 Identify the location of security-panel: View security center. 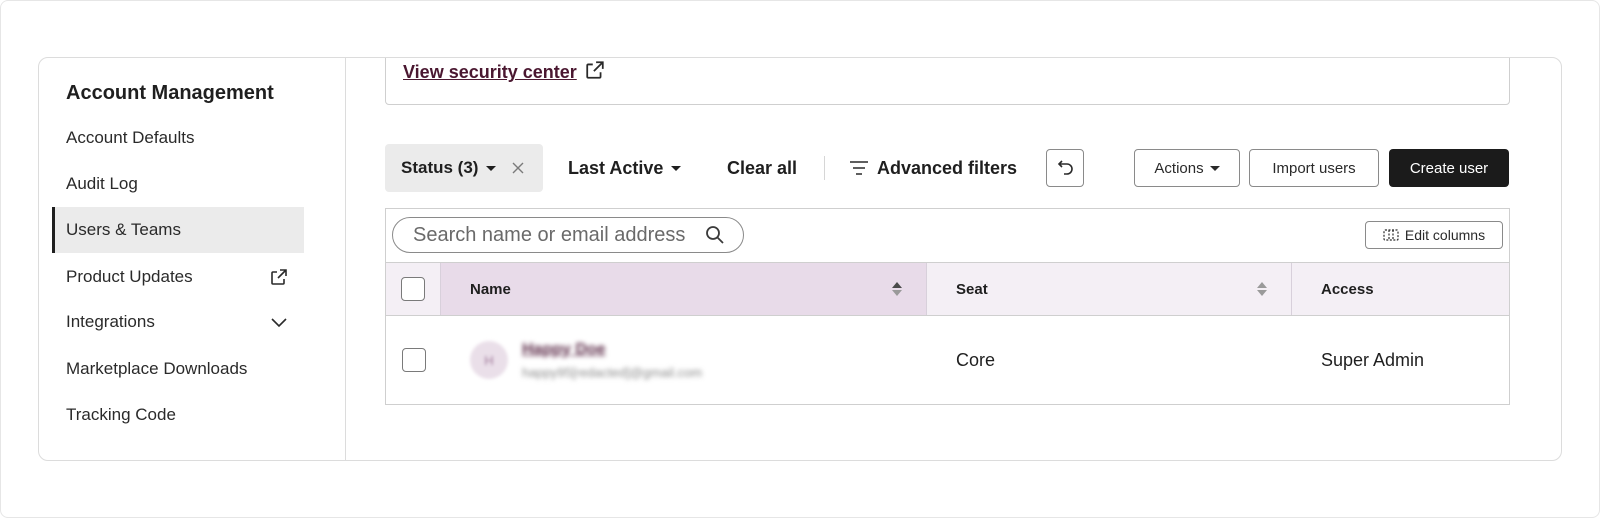
(947, 81).